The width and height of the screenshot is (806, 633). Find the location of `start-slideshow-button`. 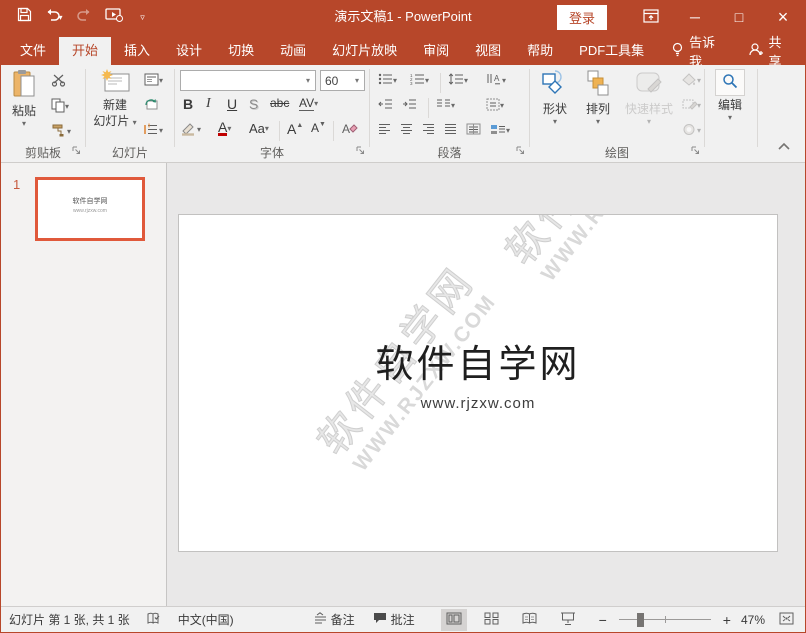

start-slideshow-button is located at coordinates (114, 17).